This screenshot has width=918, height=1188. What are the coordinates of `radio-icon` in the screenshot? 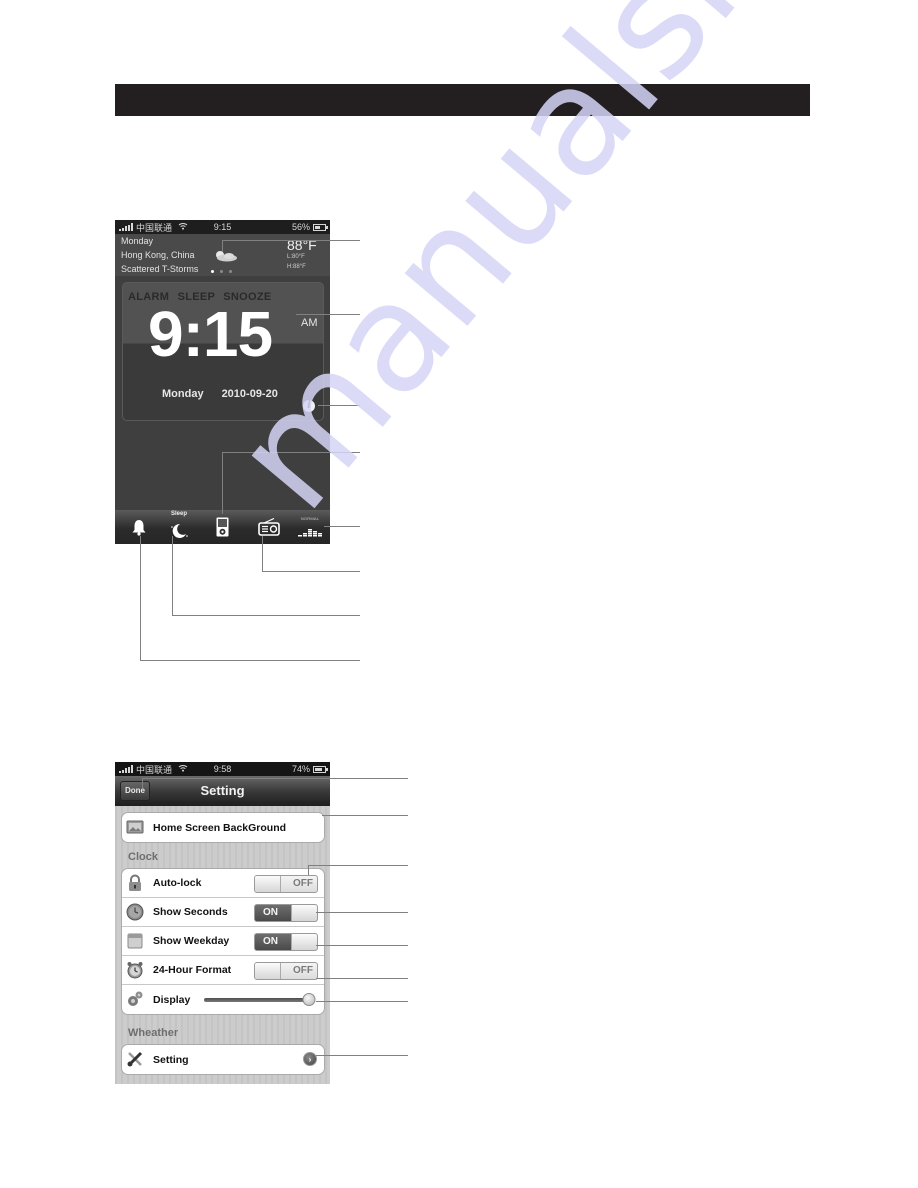 It's located at (269, 527).